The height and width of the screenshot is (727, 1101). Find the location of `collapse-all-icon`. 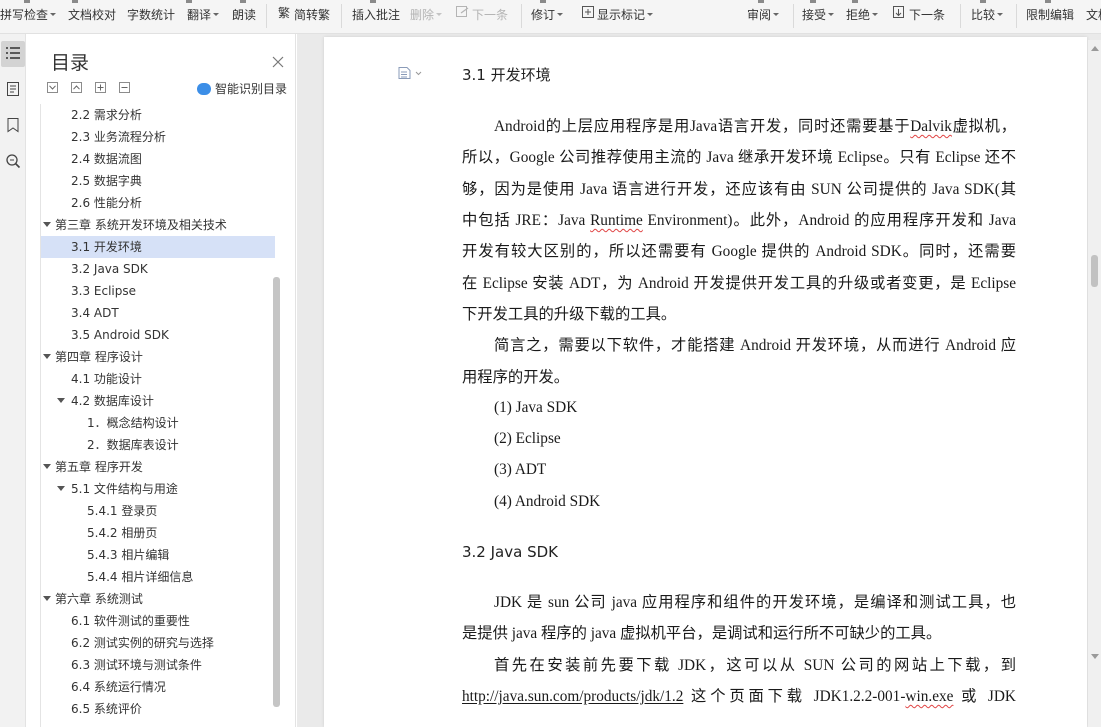

collapse-all-icon is located at coordinates (76, 87).